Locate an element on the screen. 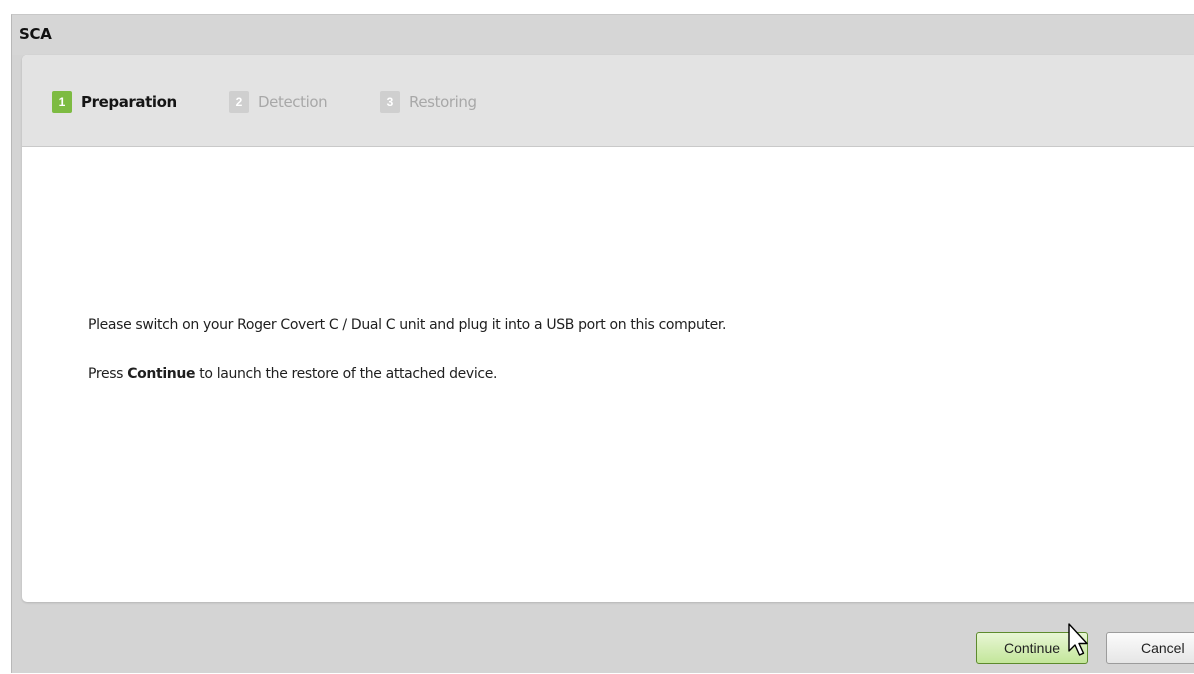  step-number-badge: 1 is located at coordinates (62, 102).